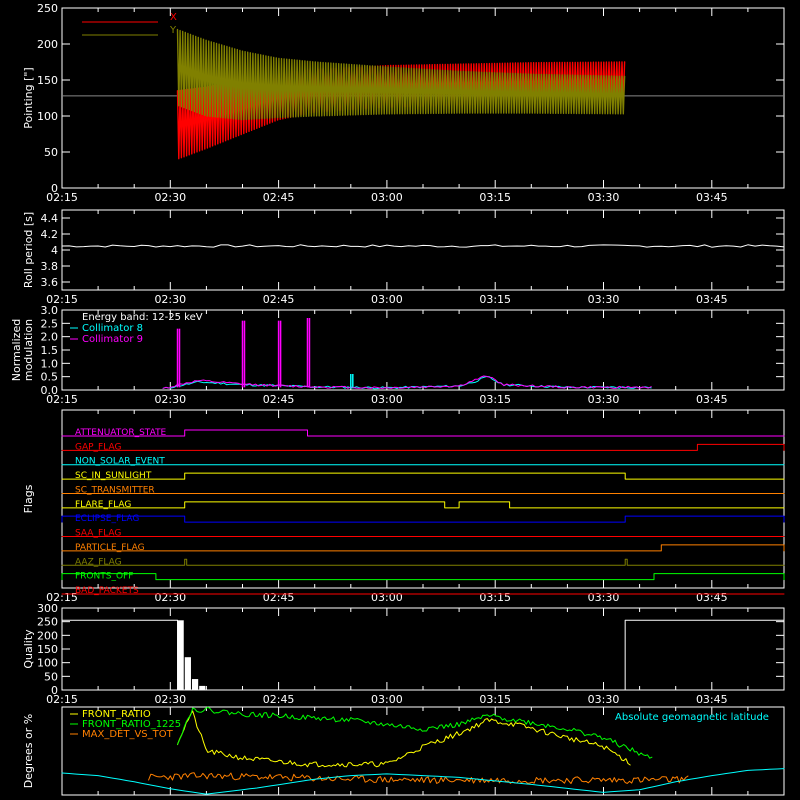 The width and height of the screenshot is (800, 800). Describe the element at coordinates (50, 282) in the screenshot. I see `roll-y-tick-label: 3.6` at that location.